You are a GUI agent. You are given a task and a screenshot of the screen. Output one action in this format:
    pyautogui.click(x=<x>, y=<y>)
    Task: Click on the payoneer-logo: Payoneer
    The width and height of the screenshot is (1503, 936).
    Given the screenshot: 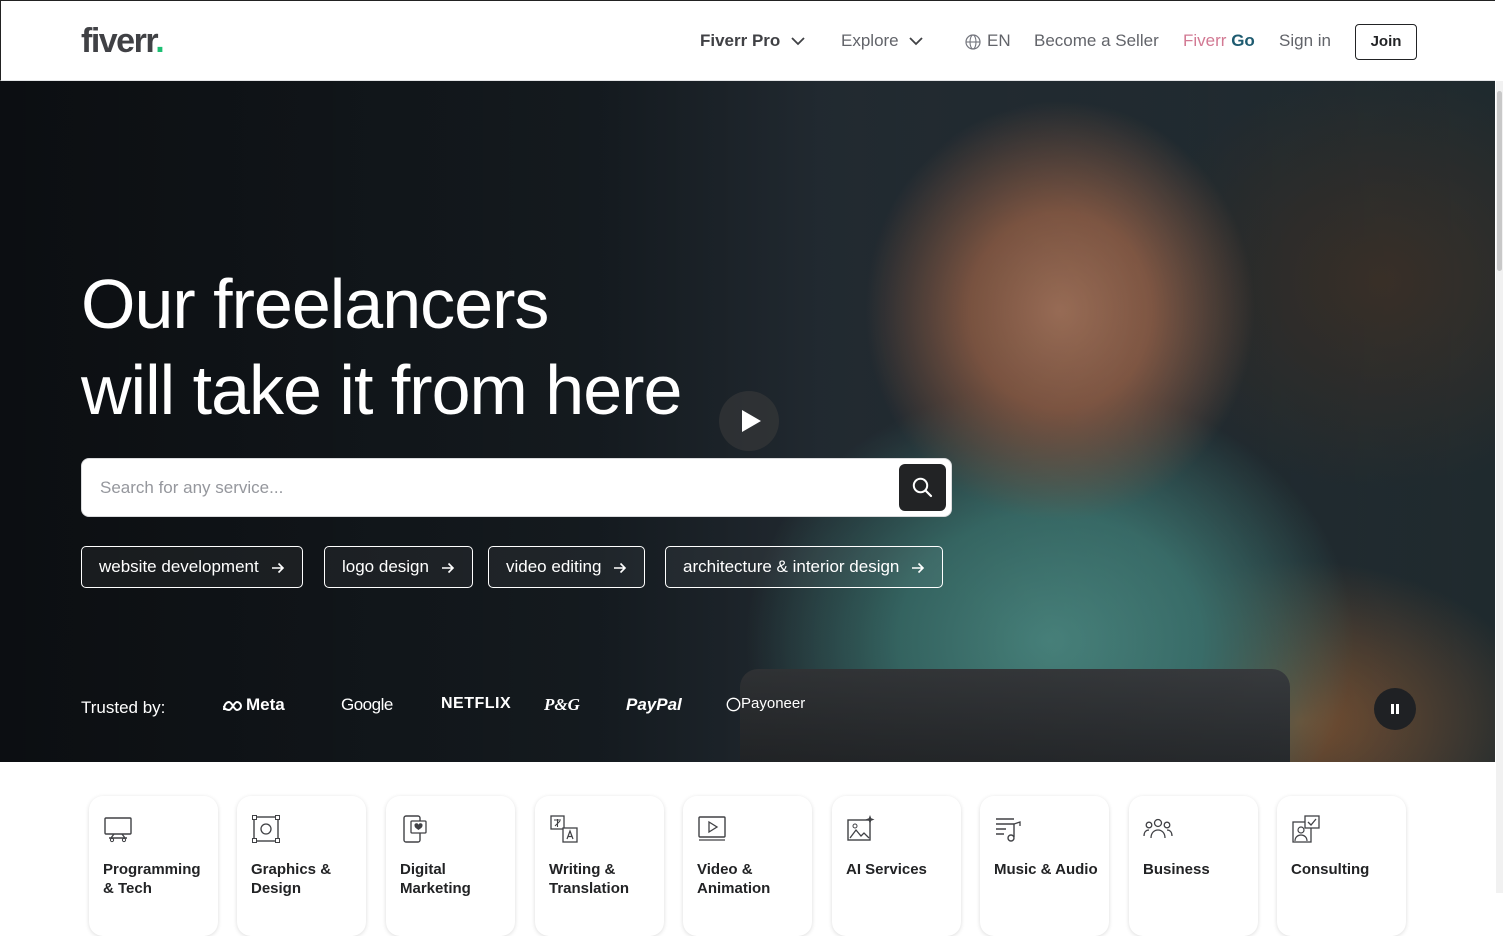 What is the action you would take?
    pyautogui.click(x=765, y=703)
    